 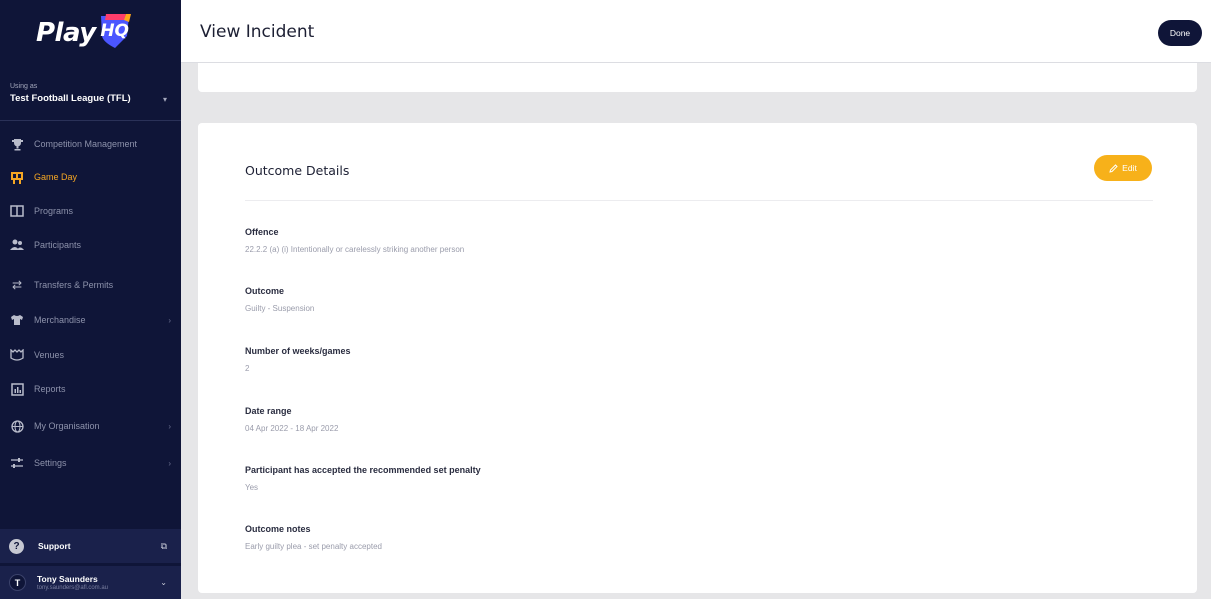 What do you see at coordinates (90, 546) in the screenshot?
I see `support-link: ? Support ⧉` at bounding box center [90, 546].